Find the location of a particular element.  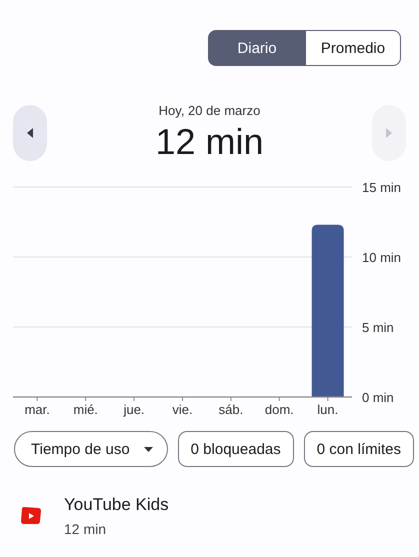

axis-tick-label: 0 min is located at coordinates (378, 397).